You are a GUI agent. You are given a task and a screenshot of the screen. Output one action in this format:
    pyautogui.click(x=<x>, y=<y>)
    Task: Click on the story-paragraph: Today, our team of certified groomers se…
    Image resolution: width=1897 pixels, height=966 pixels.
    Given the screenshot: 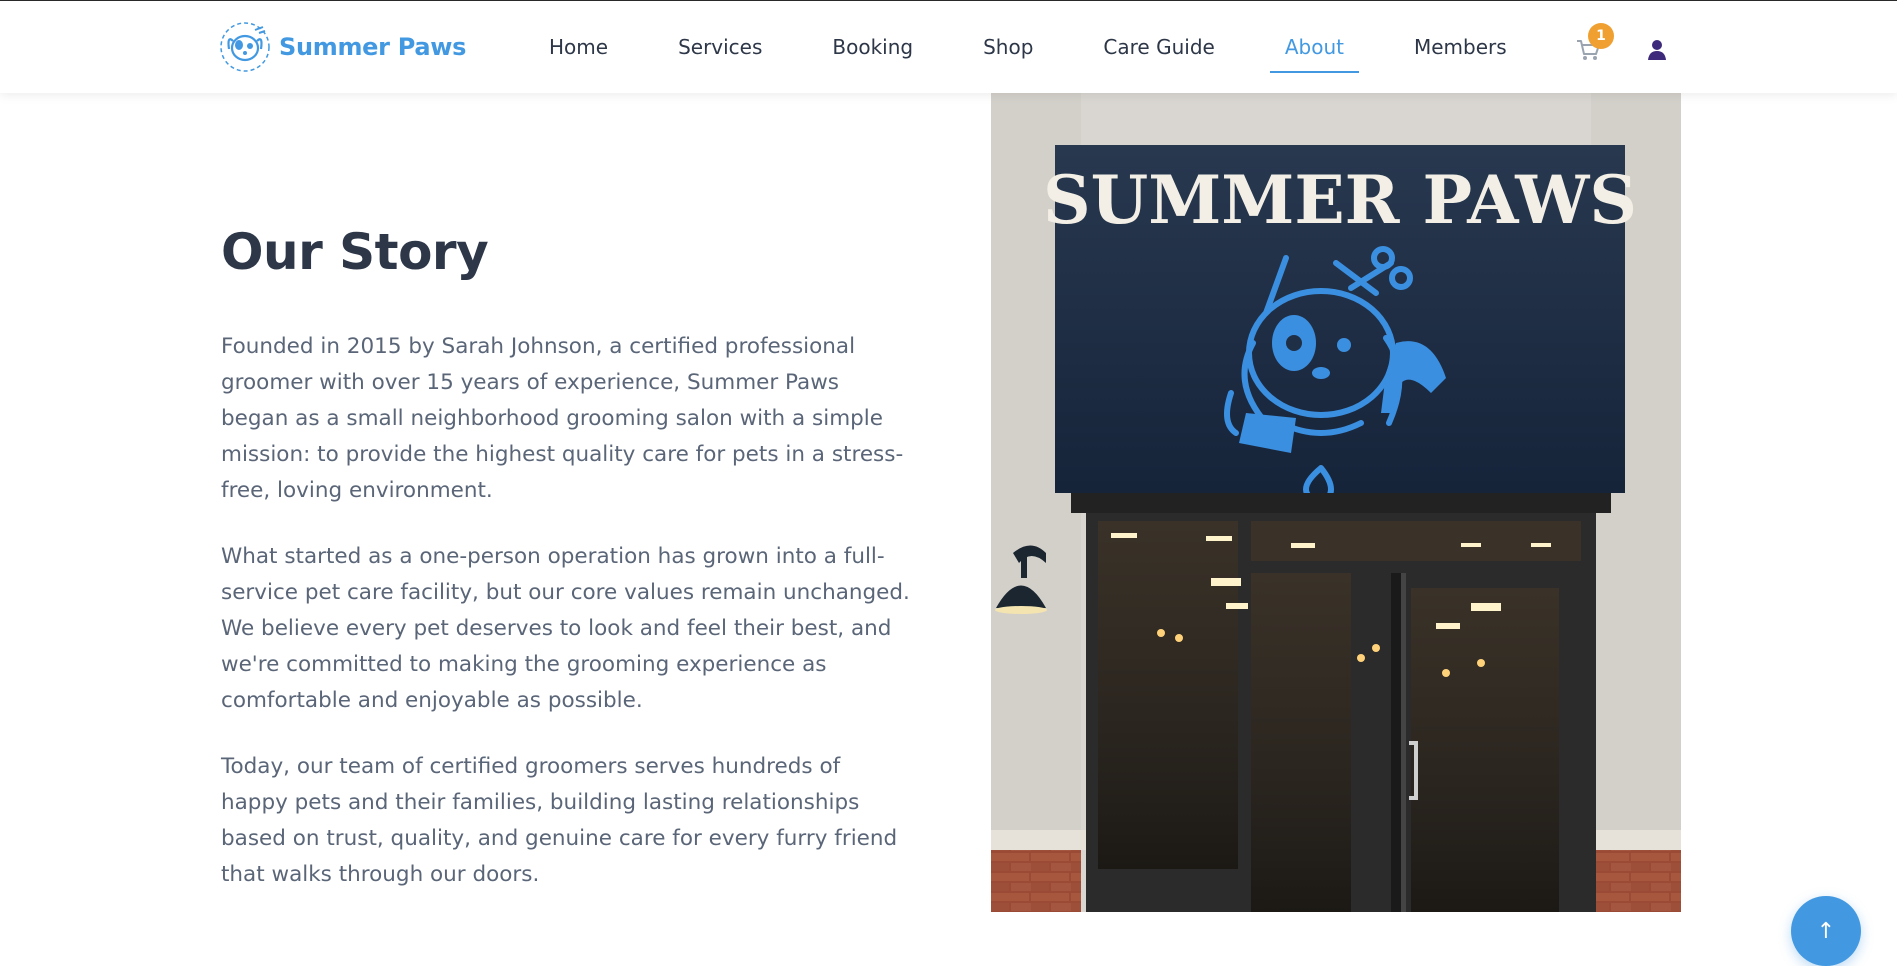 What is the action you would take?
    pyautogui.click(x=559, y=820)
    